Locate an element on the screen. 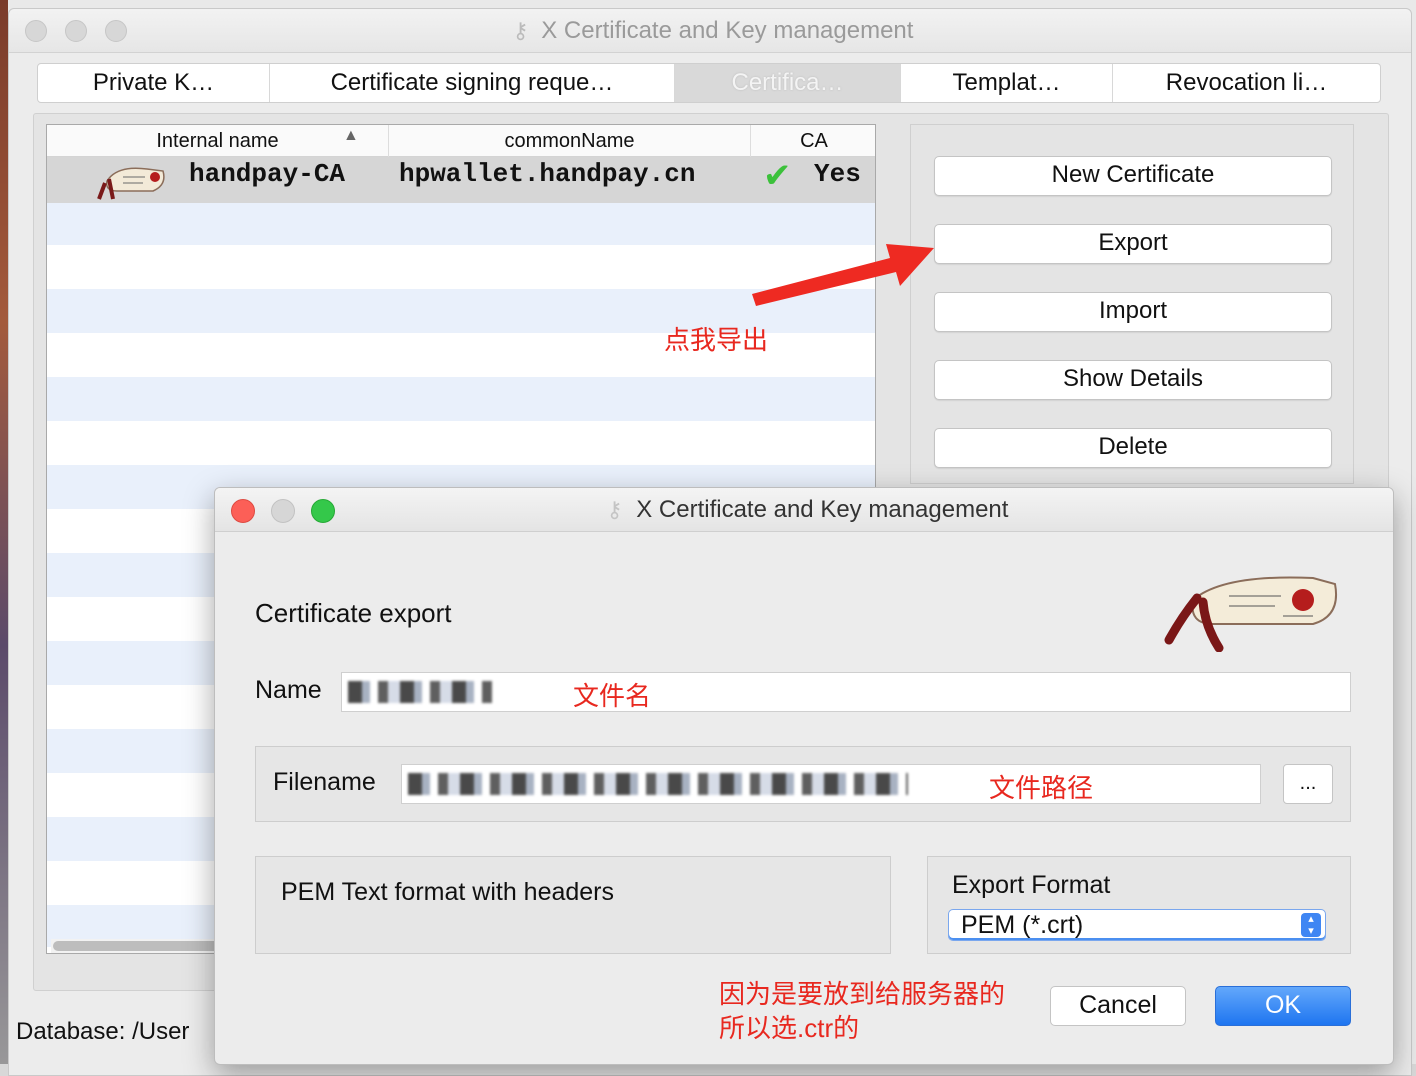  select-stepper-icon: ▴ ▾ is located at coordinates (1311, 925).